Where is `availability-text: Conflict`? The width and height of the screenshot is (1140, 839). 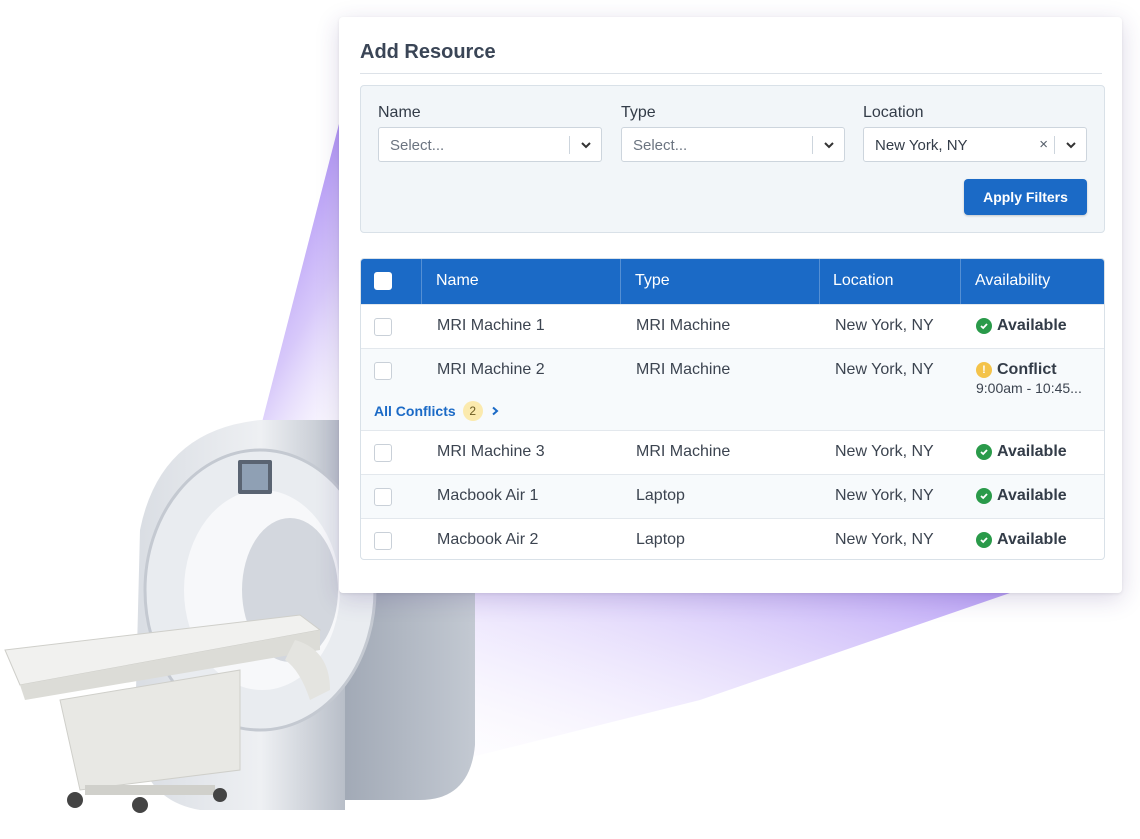
availability-text: Conflict is located at coordinates (1027, 369).